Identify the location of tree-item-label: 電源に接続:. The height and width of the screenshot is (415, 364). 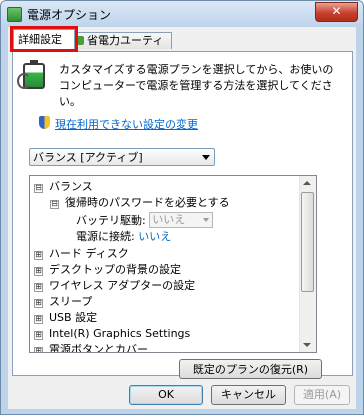
(105, 236).